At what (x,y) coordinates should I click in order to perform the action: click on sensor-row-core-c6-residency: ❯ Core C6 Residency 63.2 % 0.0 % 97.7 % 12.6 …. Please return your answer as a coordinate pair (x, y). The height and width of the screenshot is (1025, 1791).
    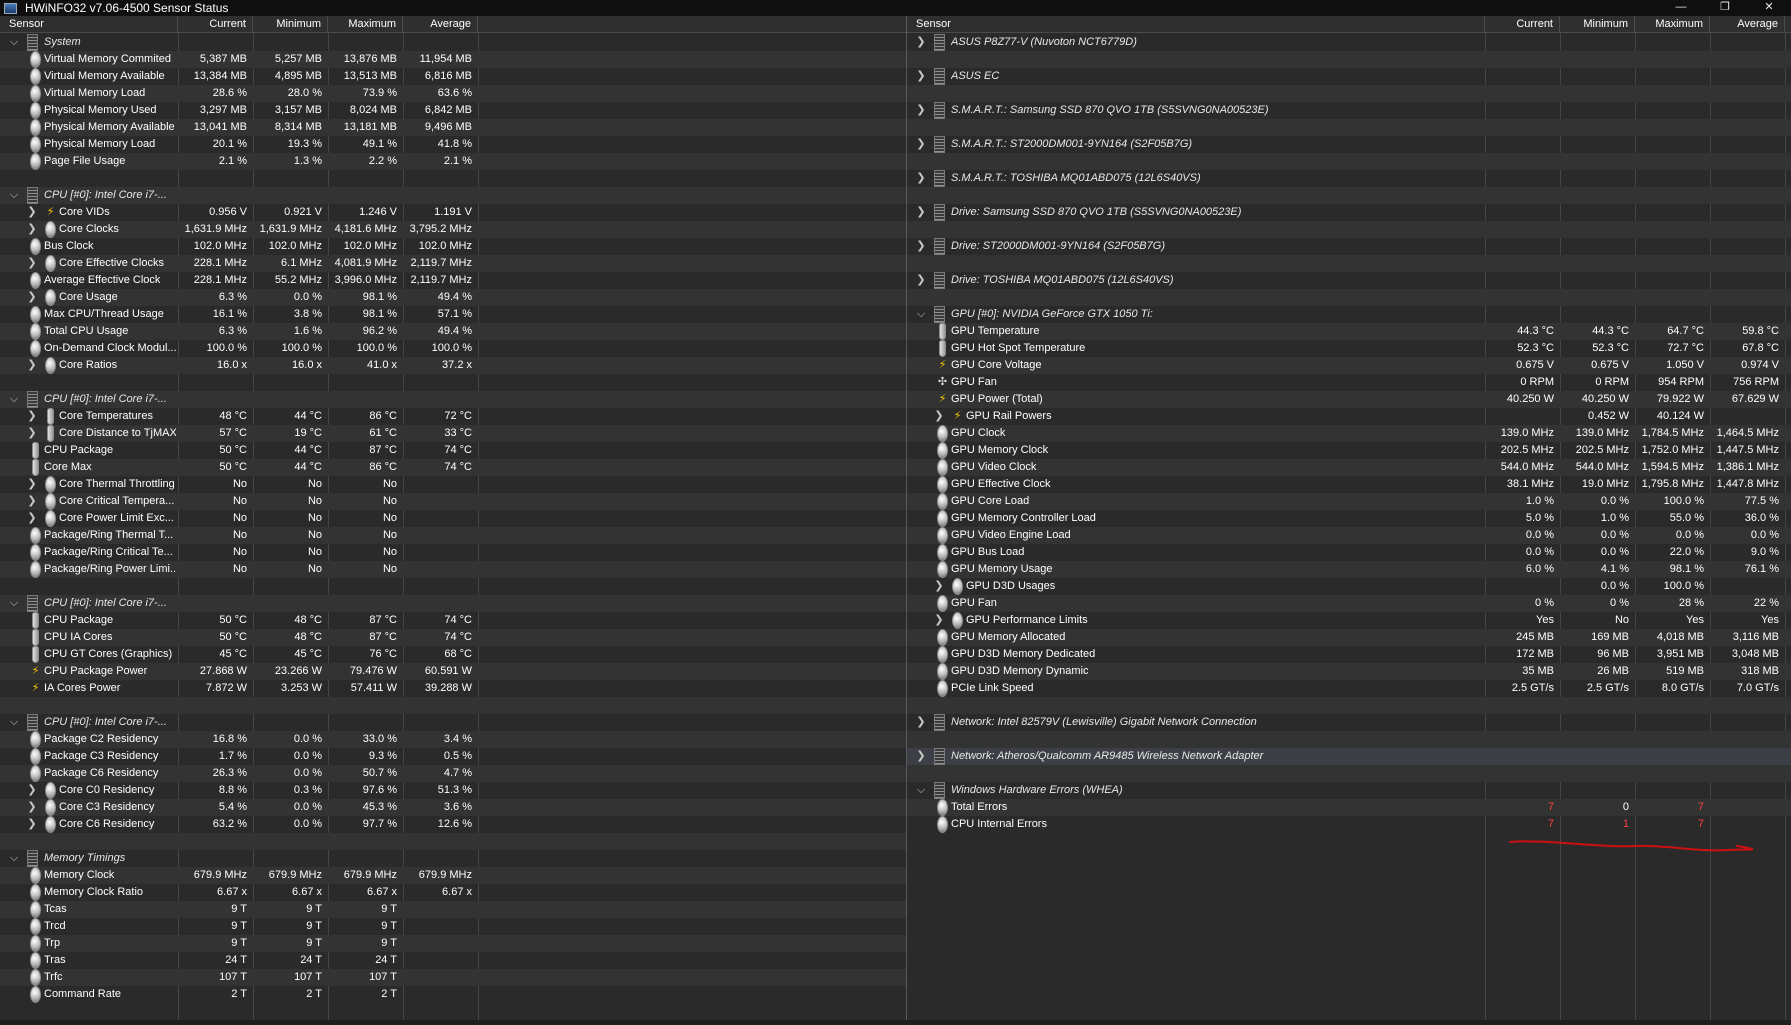
    Looking at the image, I should click on (453, 824).